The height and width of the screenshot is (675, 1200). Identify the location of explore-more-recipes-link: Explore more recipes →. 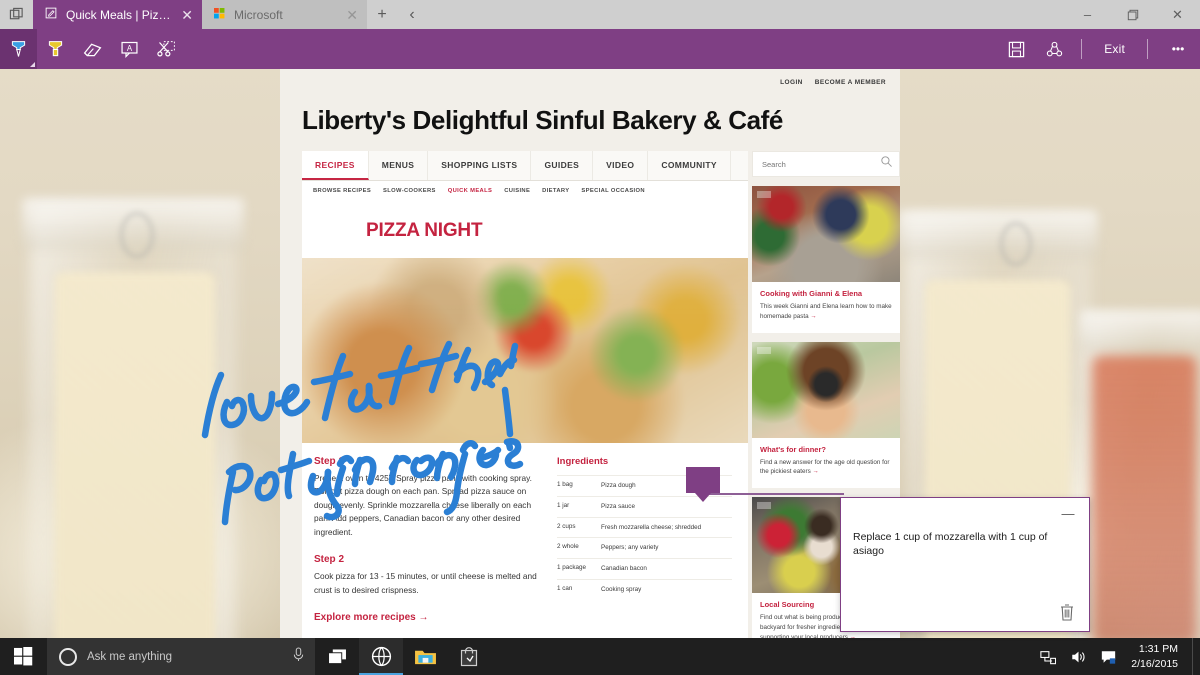
(428, 624).